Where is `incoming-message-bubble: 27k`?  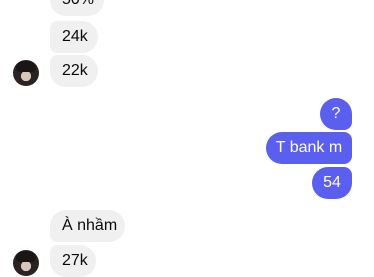
incoming-message-bubble: 27k is located at coordinates (73, 261).